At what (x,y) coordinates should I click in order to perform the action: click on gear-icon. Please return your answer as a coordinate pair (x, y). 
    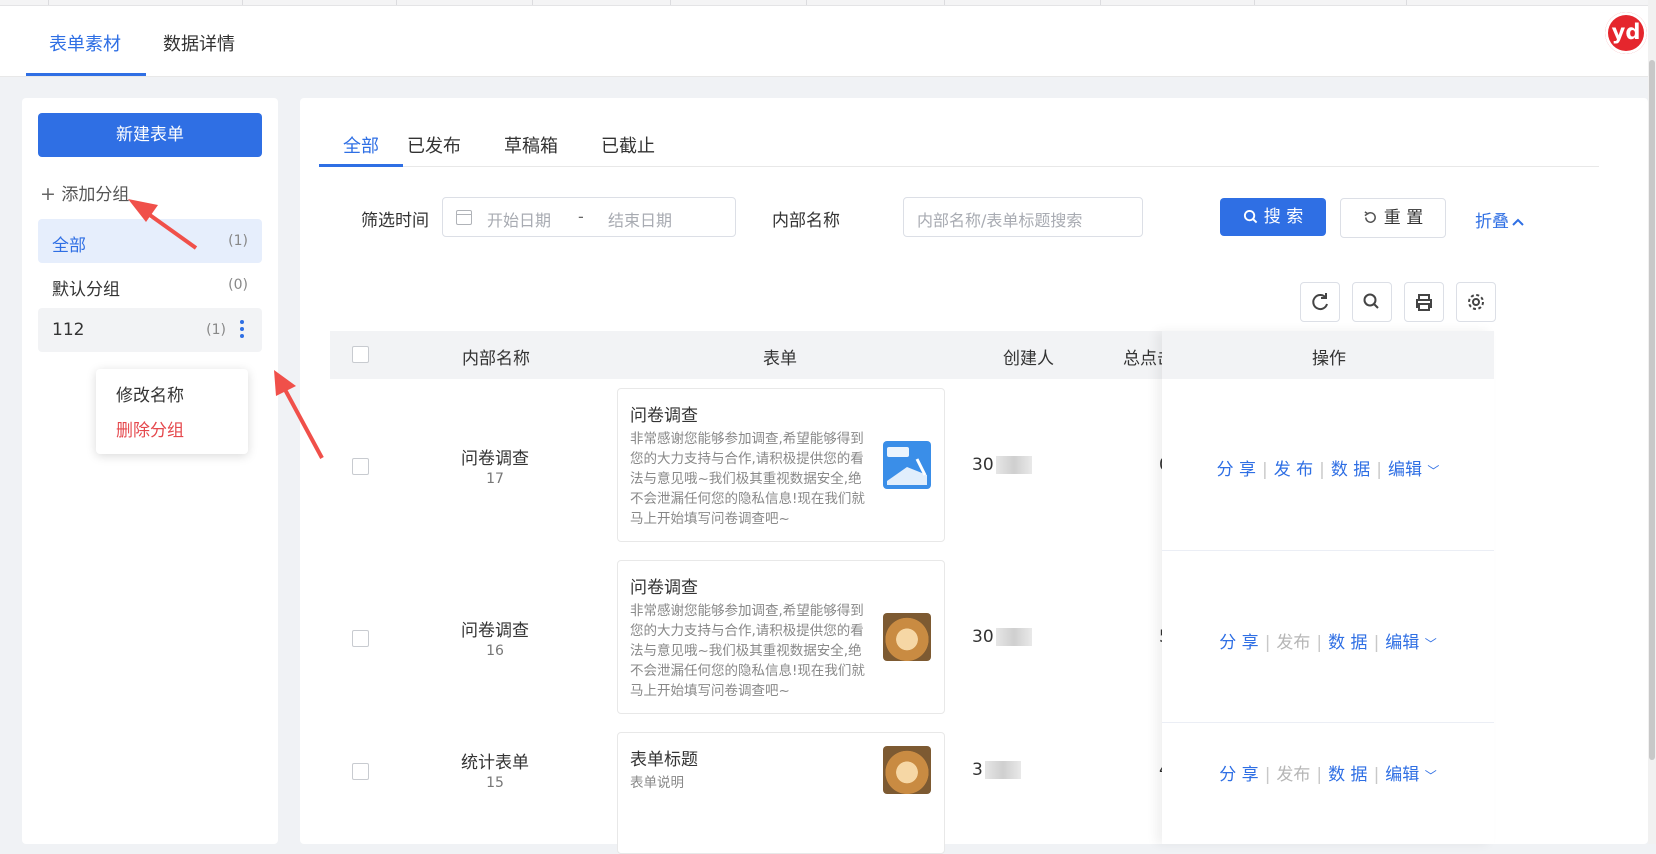
    Looking at the image, I should click on (1476, 302).